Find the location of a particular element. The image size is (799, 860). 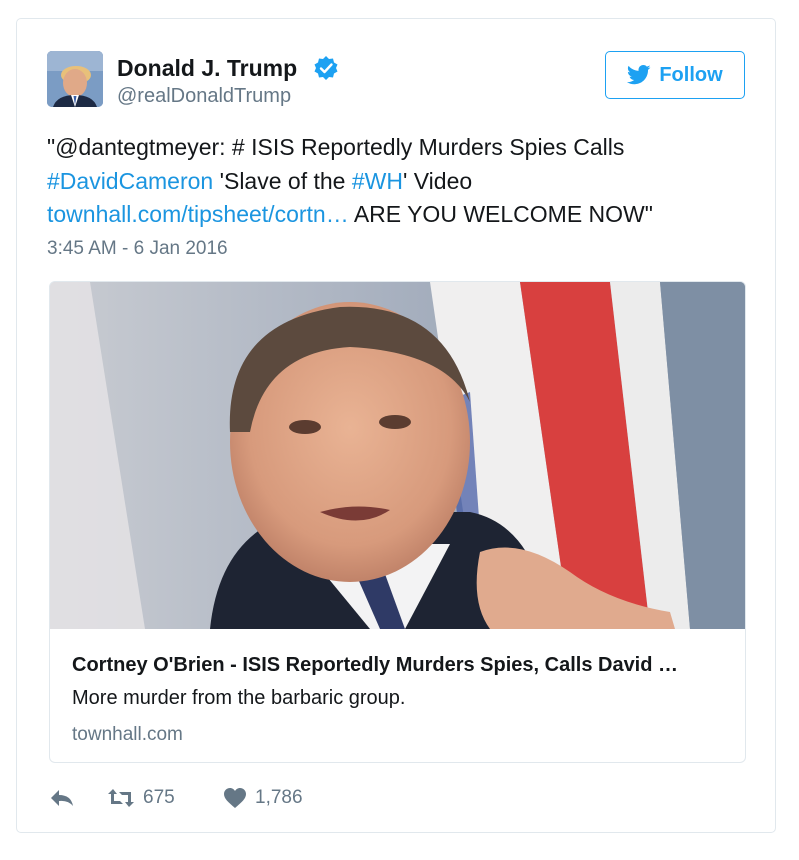

reply-icon is located at coordinates (62, 798).